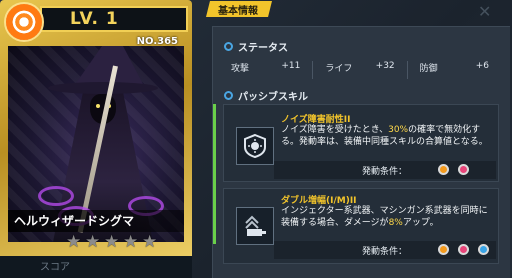 The width and height of the screenshot is (512, 278). What do you see at coordinates (420, 223) in the screenshot?
I see `skill-desc-part: アップ。` at bounding box center [420, 223].